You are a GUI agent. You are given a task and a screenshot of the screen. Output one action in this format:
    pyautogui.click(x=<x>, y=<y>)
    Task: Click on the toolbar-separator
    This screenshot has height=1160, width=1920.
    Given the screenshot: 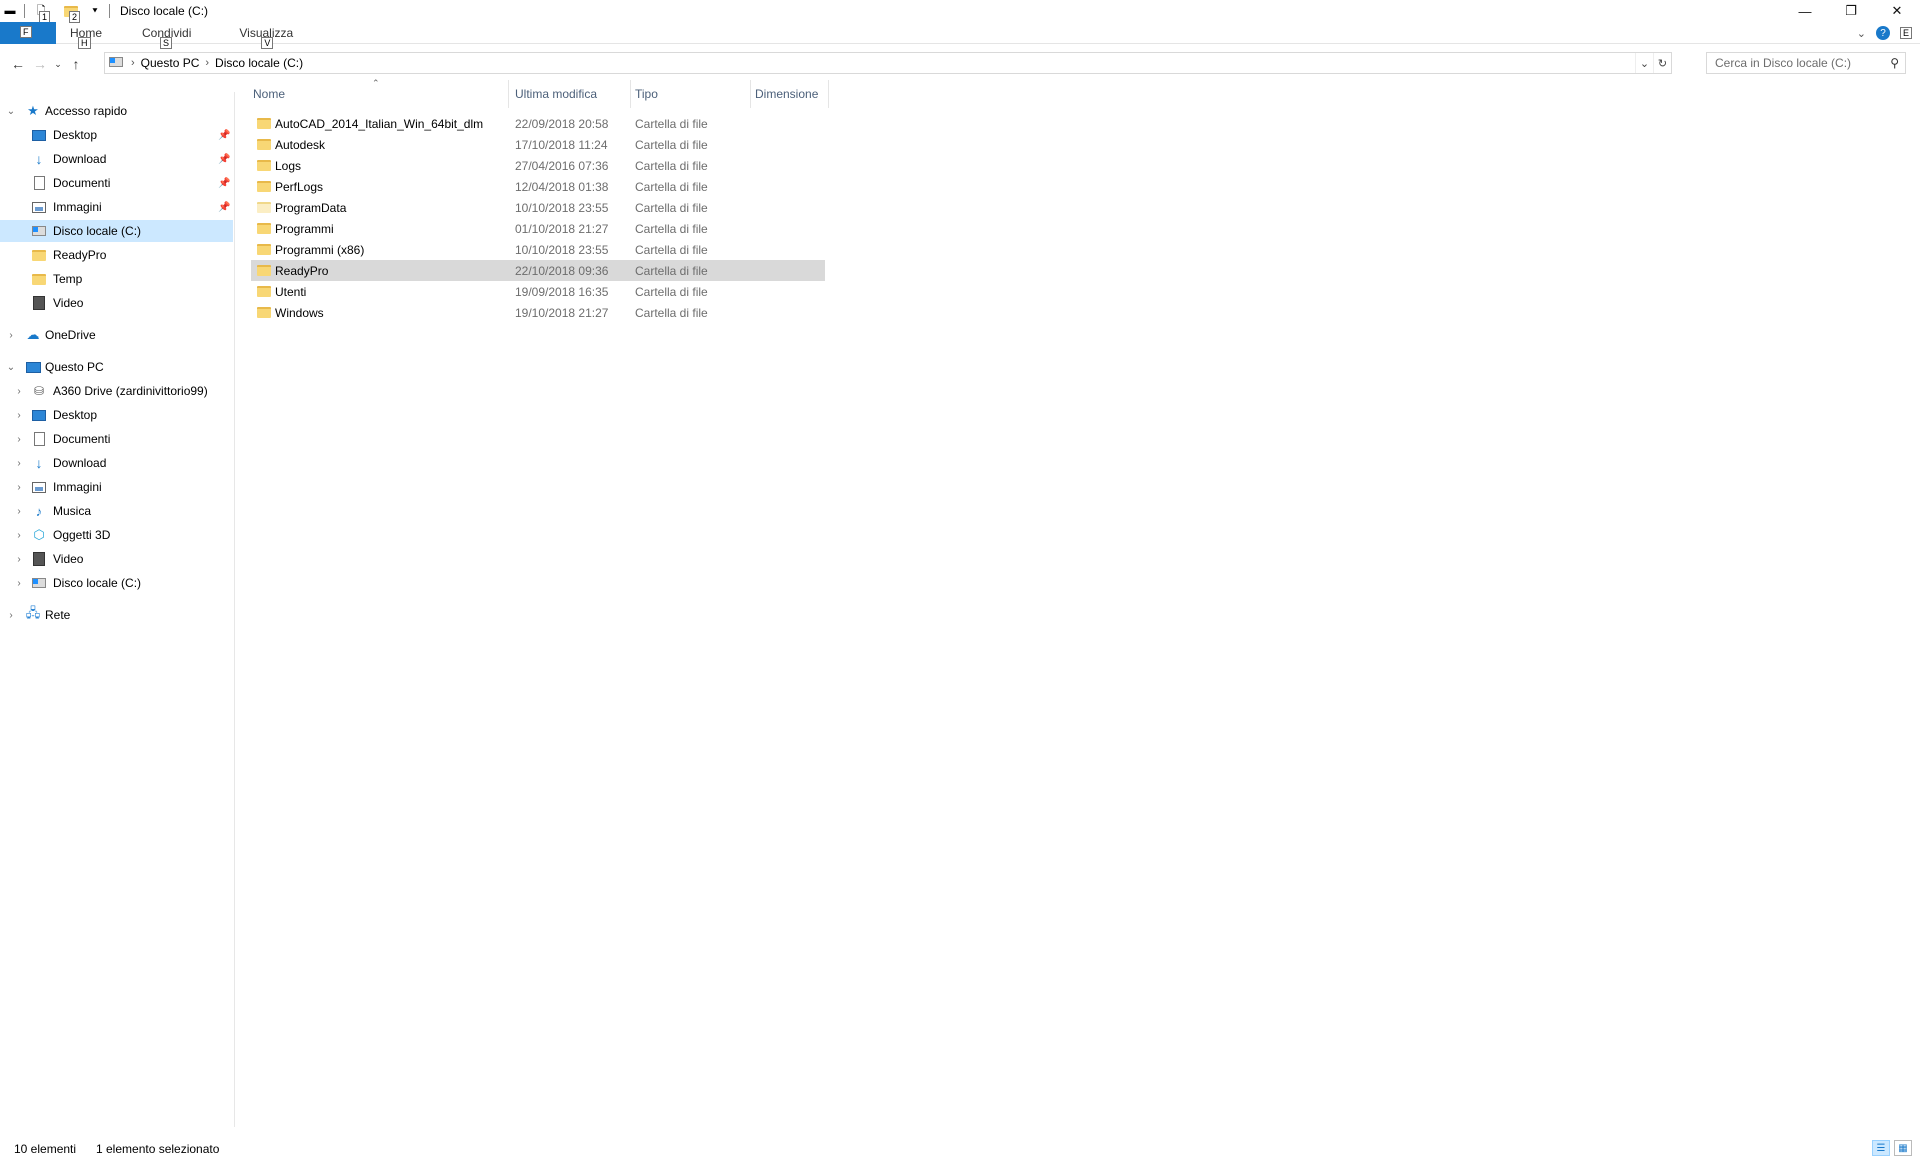 What is the action you would take?
    pyautogui.click(x=24, y=11)
    